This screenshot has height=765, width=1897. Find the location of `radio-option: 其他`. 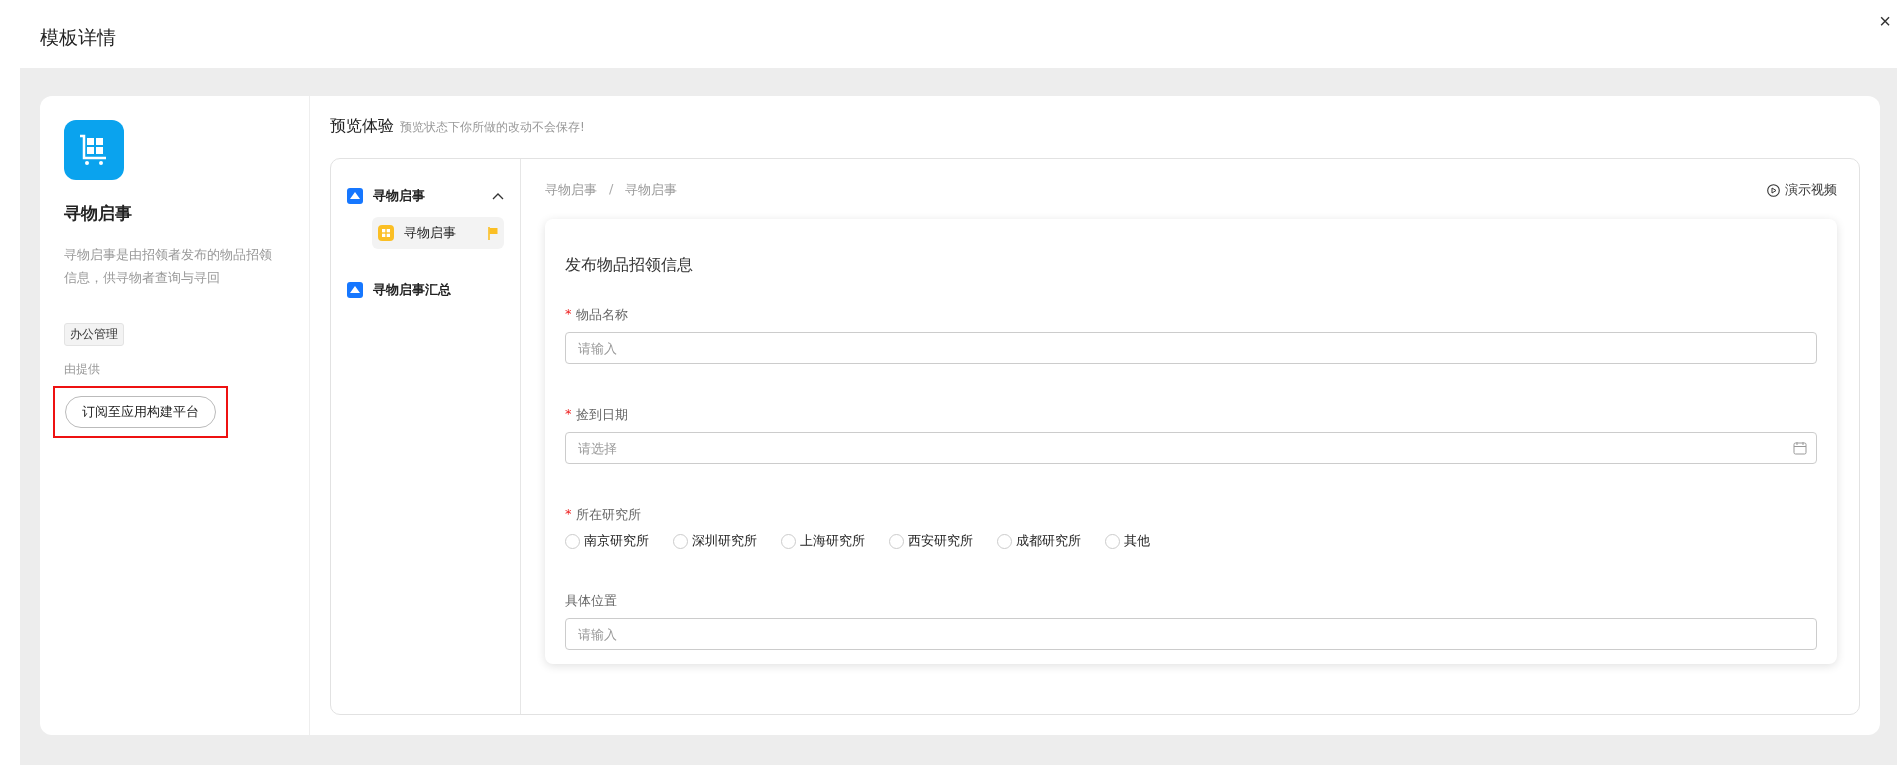

radio-option: 其他 is located at coordinates (1127, 541).